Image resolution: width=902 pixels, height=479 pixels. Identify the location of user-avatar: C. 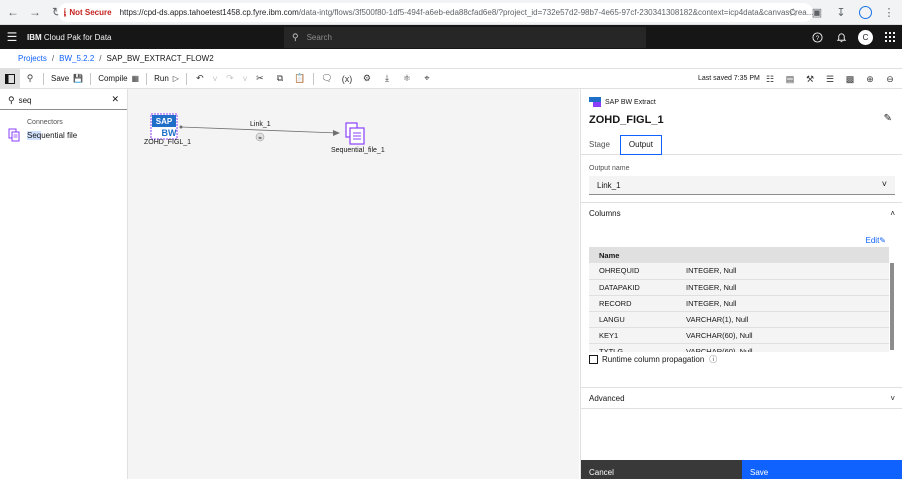
(865, 37).